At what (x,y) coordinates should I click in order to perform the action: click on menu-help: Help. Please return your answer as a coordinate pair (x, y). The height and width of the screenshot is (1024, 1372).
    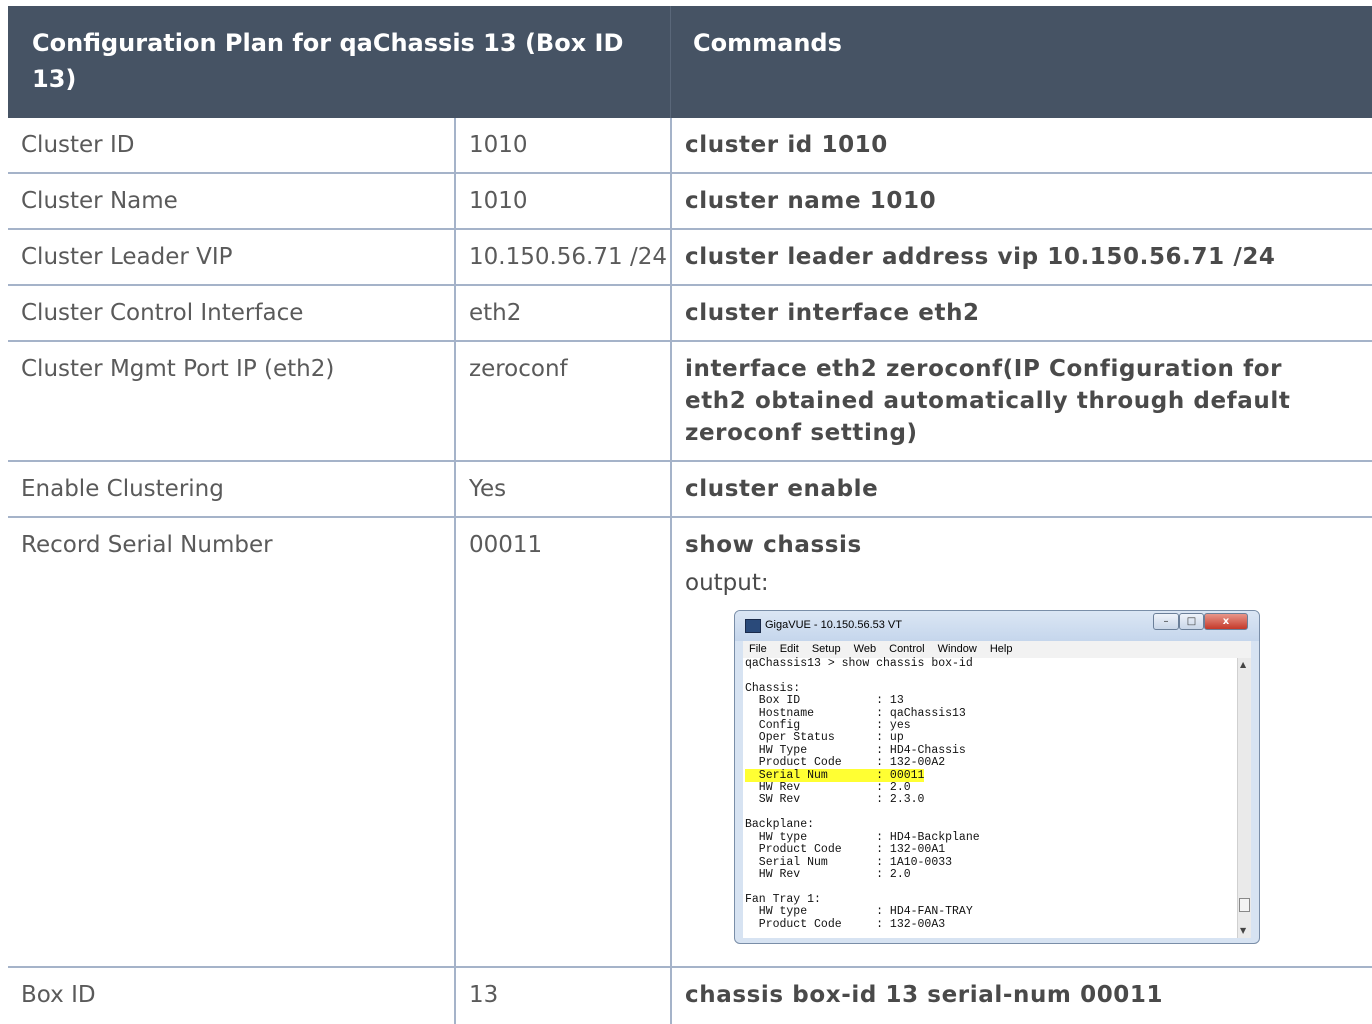
    Looking at the image, I should click on (1001, 649).